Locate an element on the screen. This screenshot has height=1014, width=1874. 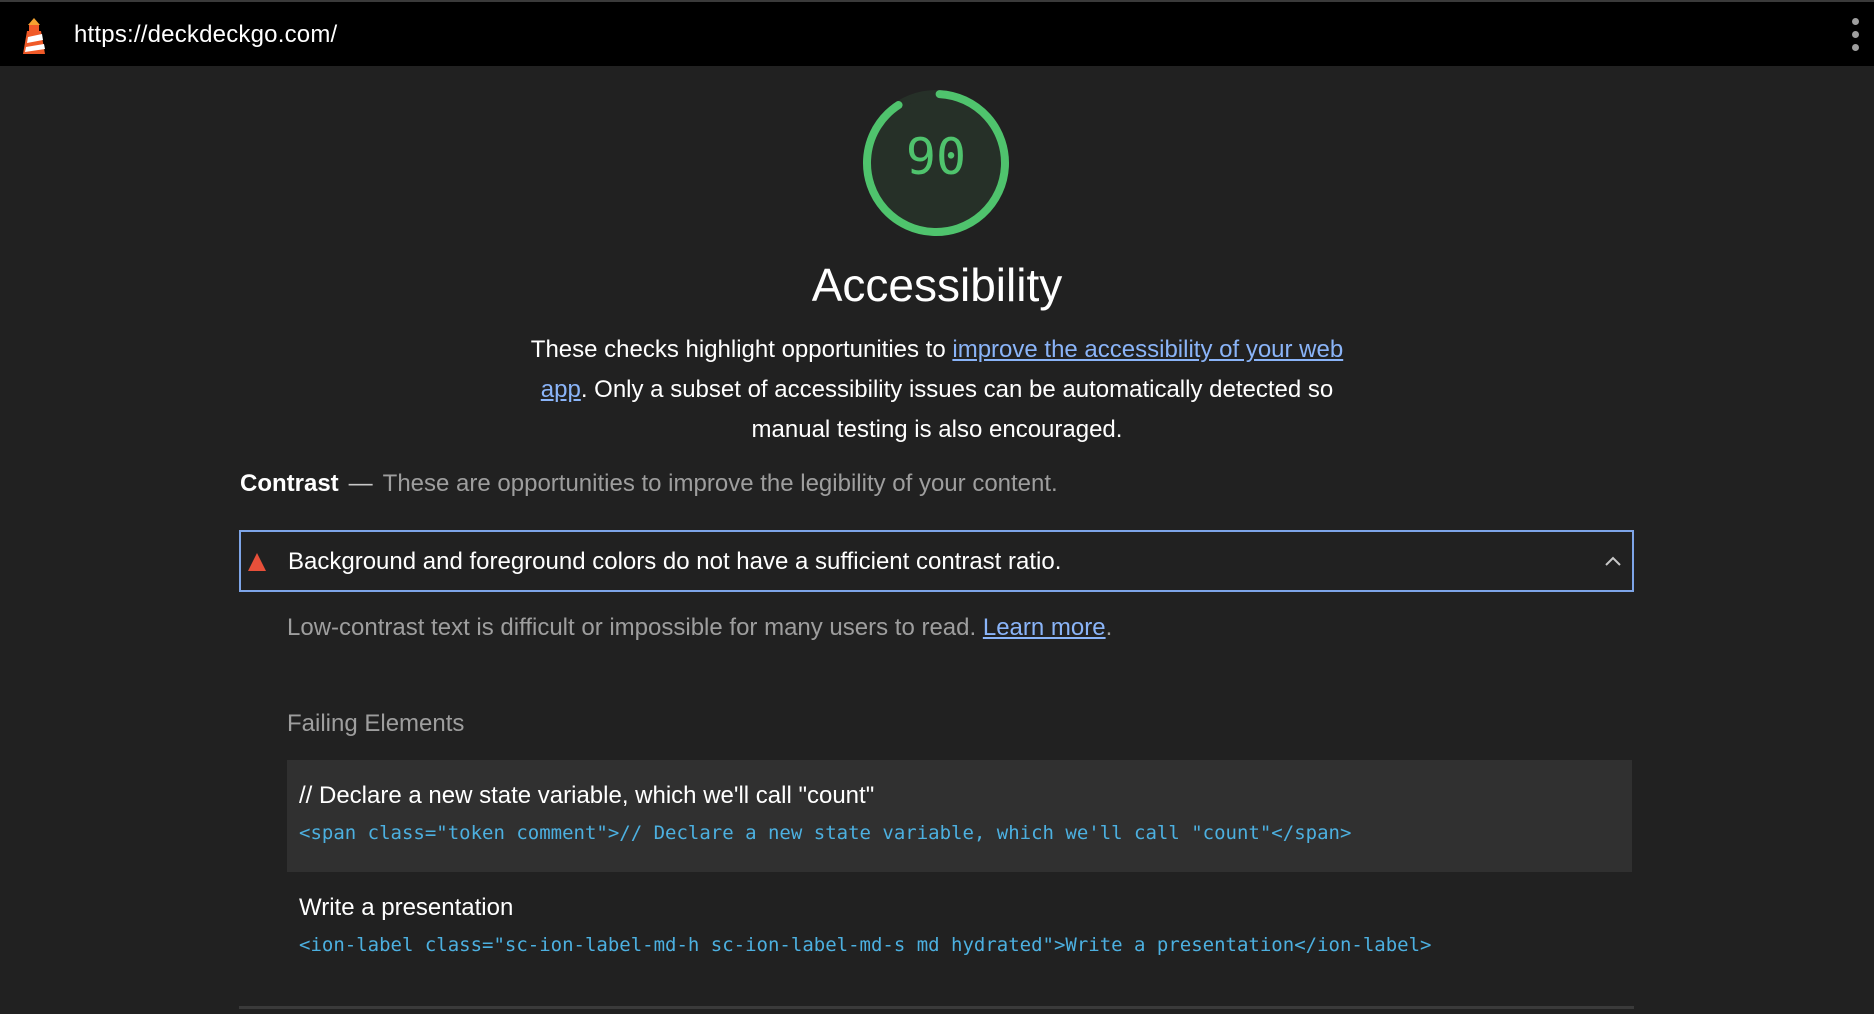
kebab-menu-icon is located at coordinates (1856, 35).